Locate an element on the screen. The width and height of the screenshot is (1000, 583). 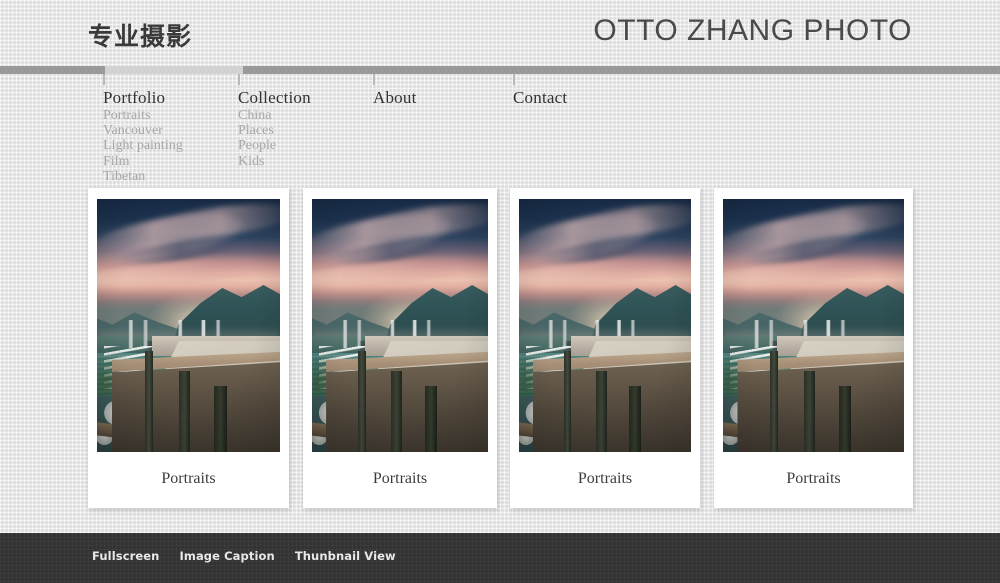
nav-item-portfolio: Portfolio is located at coordinates (134, 98).